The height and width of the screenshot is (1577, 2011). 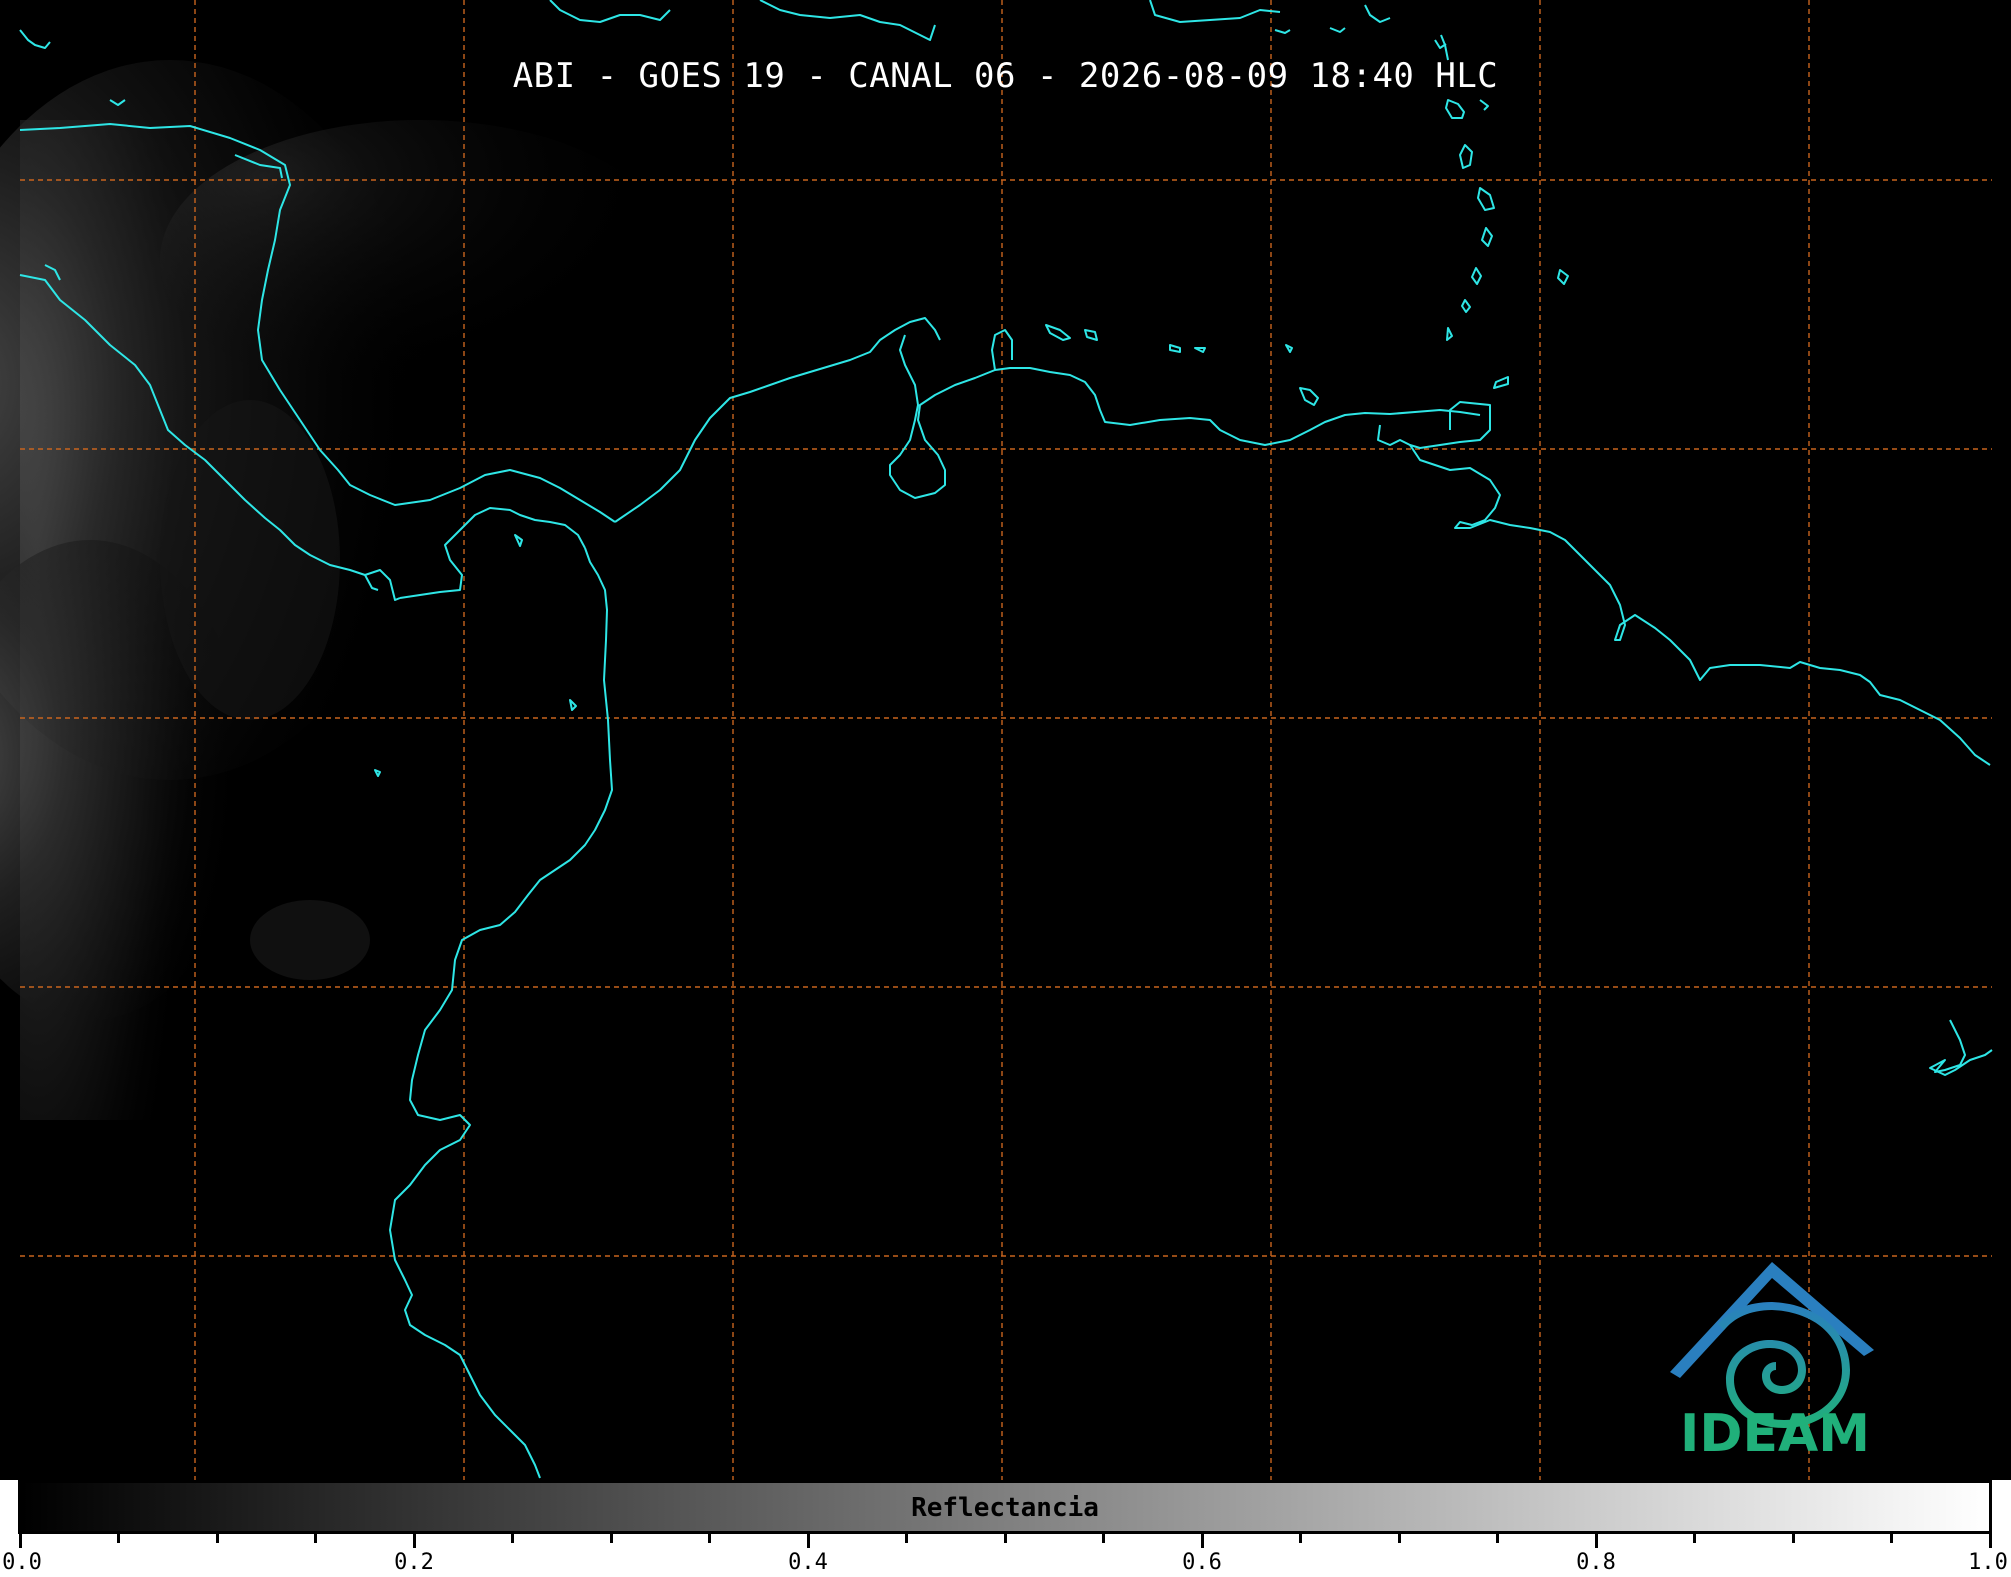 I want to click on colorbar: Reflectancia, so click(x=1005, y=1507).